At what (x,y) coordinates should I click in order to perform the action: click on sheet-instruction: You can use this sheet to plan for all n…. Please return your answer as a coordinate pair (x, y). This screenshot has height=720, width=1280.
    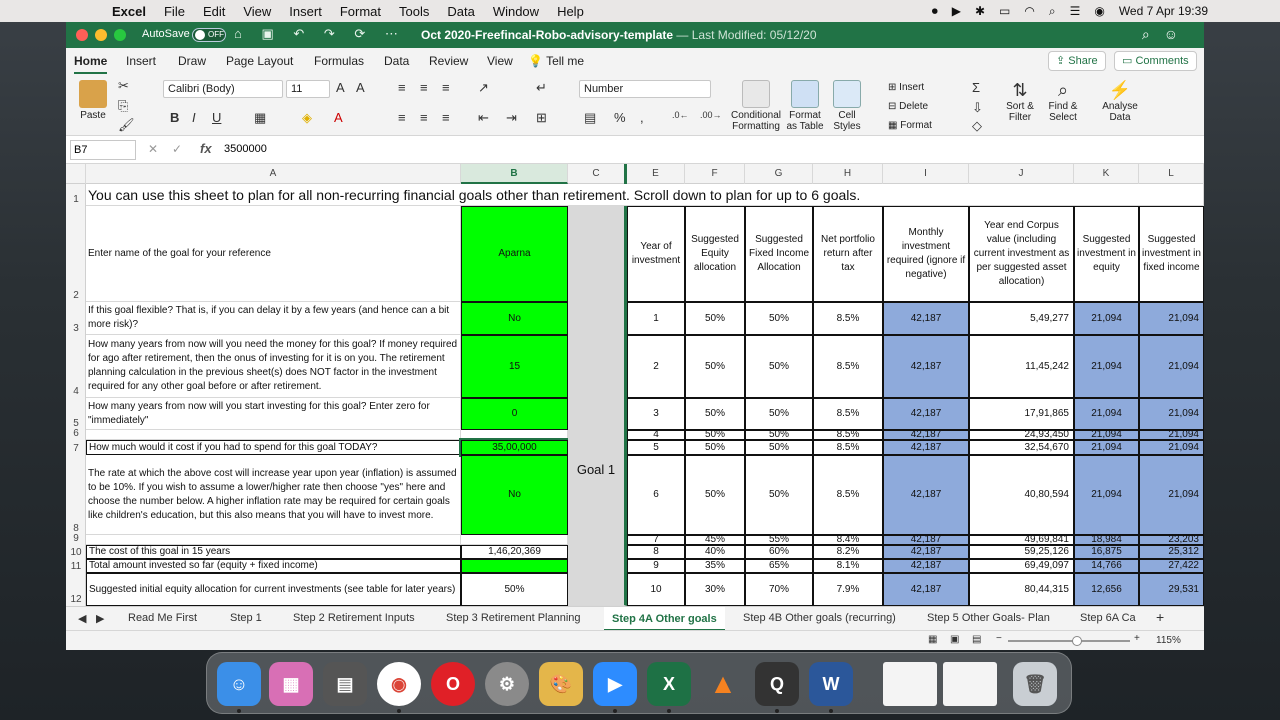
    Looking at the image, I should click on (645, 195).